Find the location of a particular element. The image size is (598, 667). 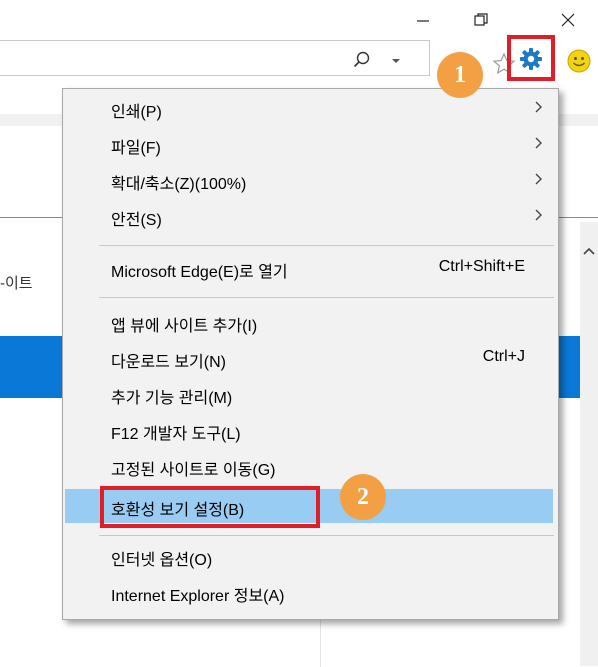

callout-badge-1: 1 is located at coordinates (460, 75).